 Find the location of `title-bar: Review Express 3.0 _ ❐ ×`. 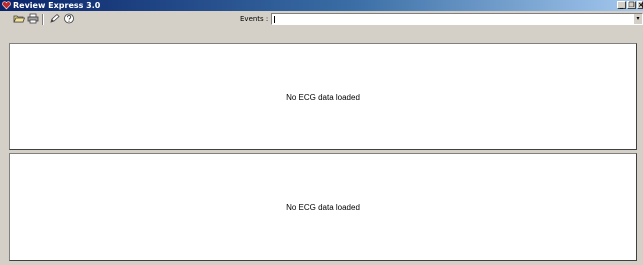

title-bar: Review Express 3.0 _ ❐ × is located at coordinates (321, 5).